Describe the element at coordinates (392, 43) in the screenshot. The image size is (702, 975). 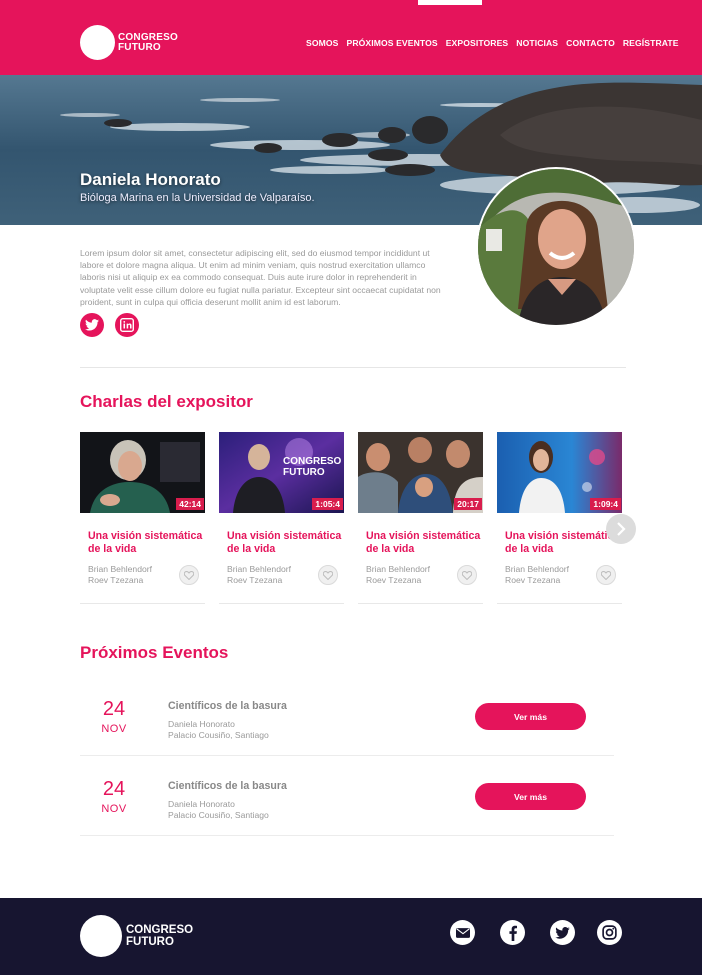
I see `nav-proximos-eventos: PRÓXIMOS EVENTOS` at that location.